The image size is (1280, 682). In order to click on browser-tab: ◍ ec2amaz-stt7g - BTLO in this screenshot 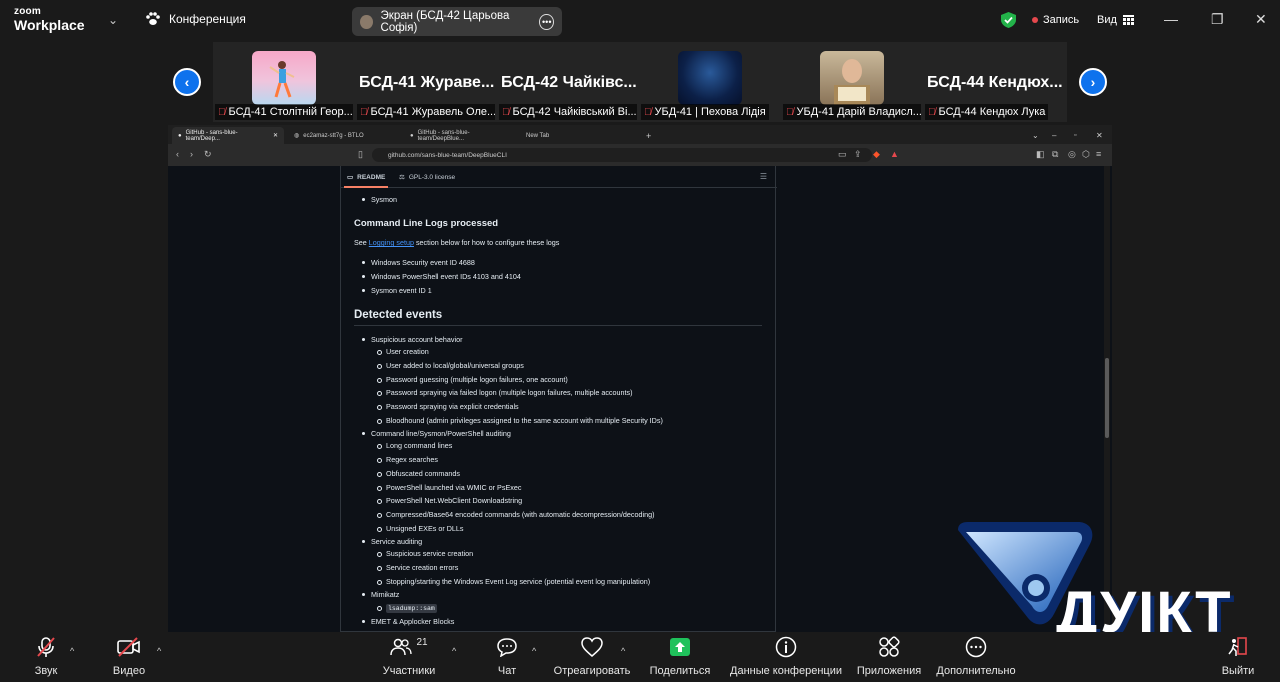, I will do `click(344, 135)`.